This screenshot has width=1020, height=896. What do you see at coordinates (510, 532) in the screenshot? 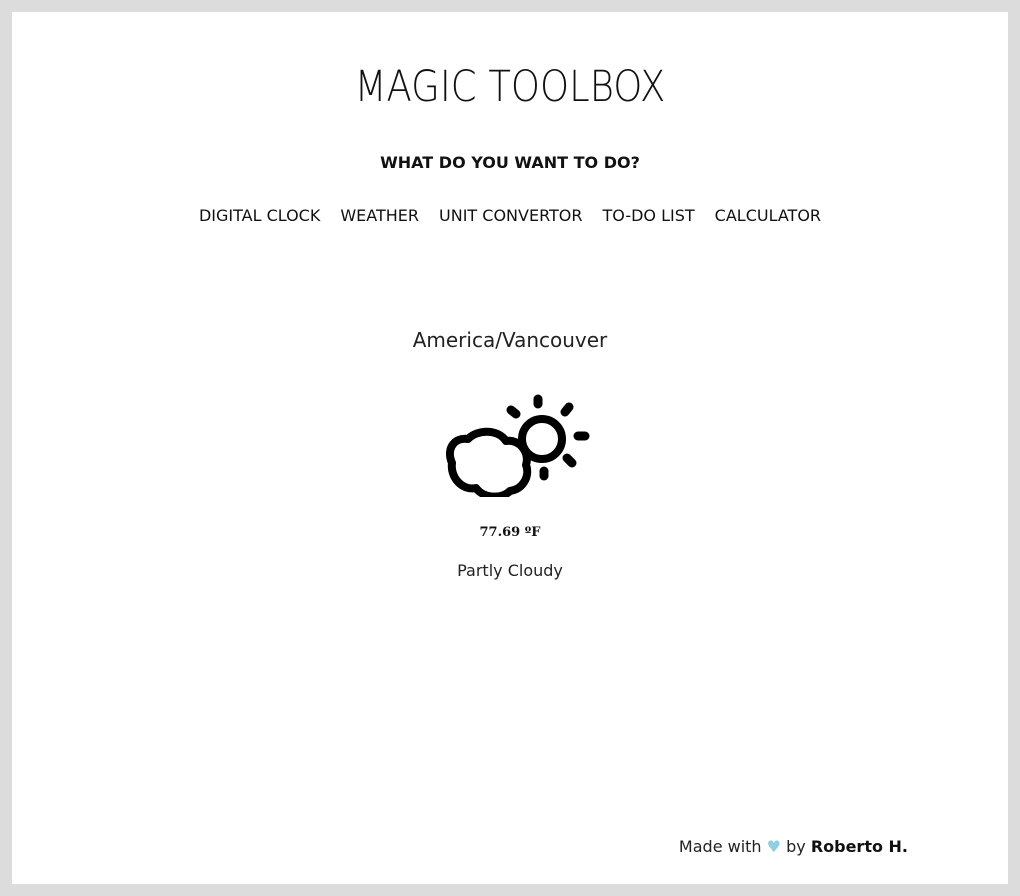
I see `temperature-readout: 77.69 ºF` at bounding box center [510, 532].